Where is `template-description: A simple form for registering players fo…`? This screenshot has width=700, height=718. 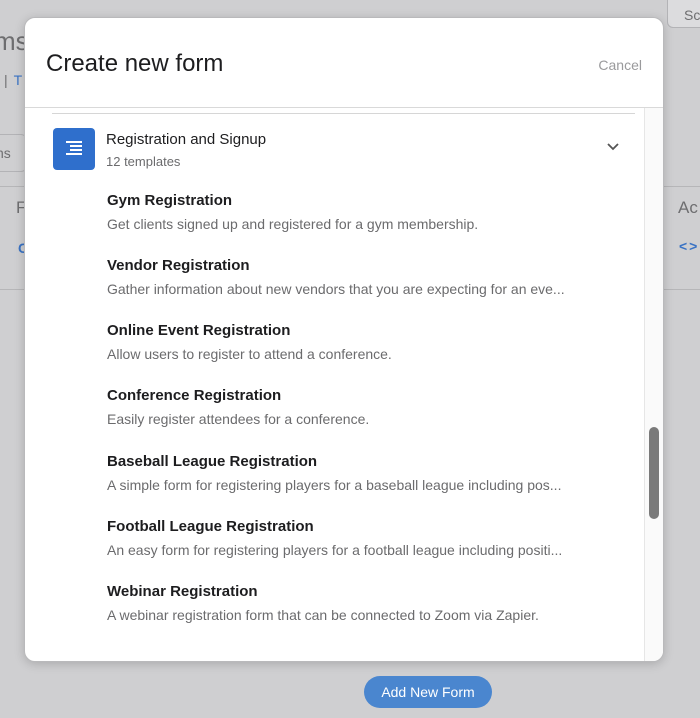 template-description: A simple form for registering players fo… is located at coordinates (334, 485).